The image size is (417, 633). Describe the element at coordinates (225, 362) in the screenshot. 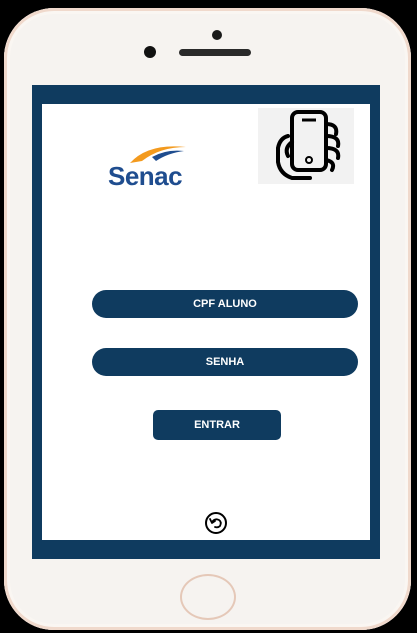

I see `password-field: SENHA` at that location.